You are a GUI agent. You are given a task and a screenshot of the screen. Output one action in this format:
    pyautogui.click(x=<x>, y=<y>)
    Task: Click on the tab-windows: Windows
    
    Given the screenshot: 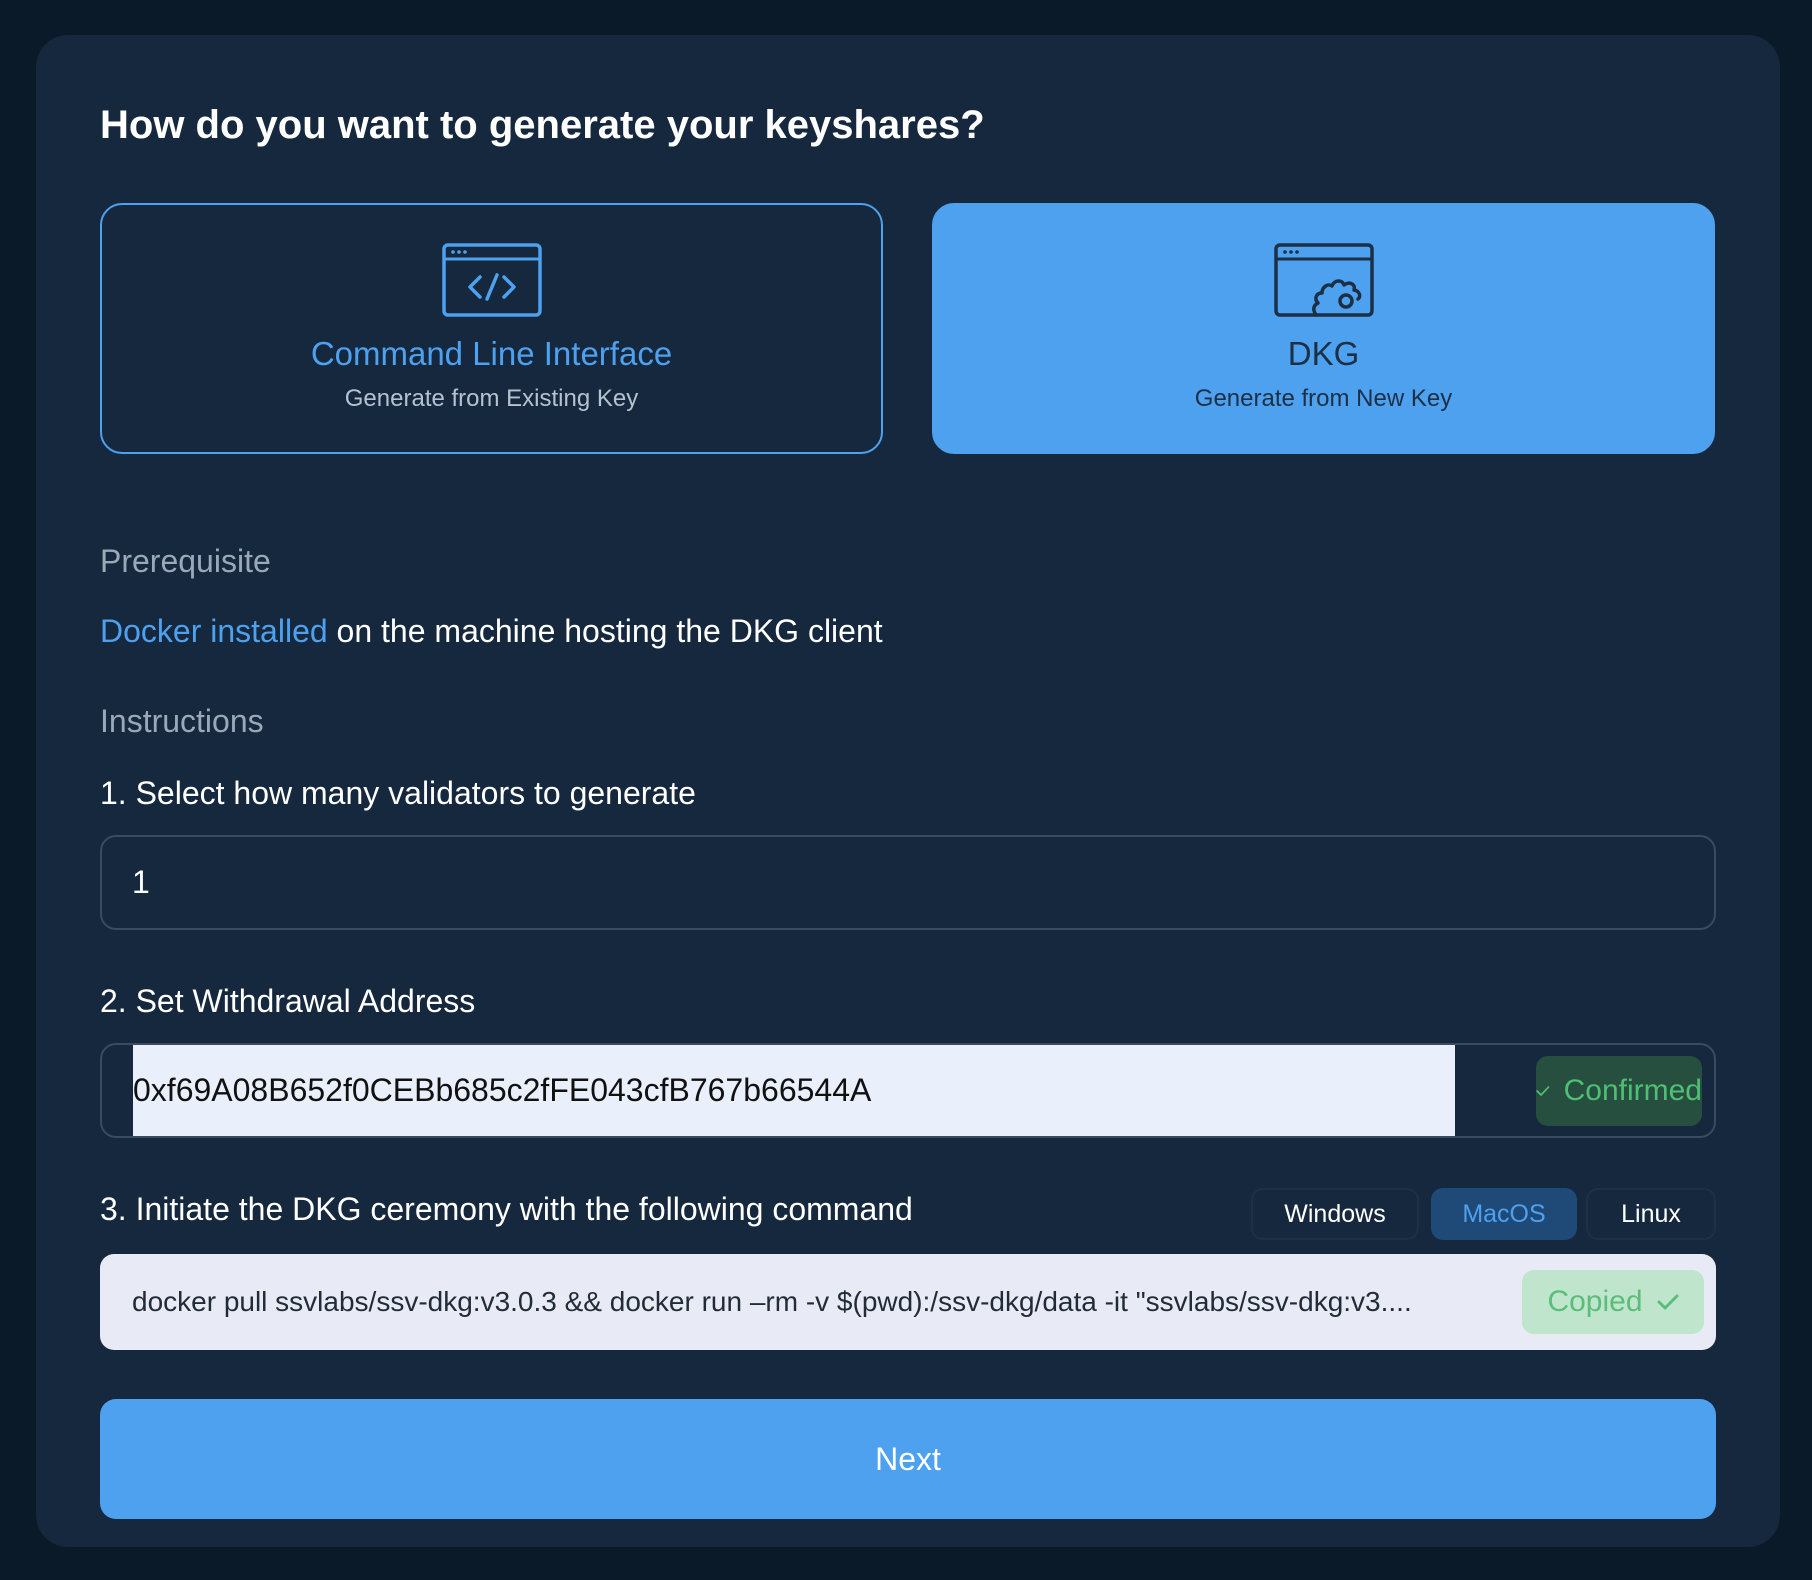 What is the action you would take?
    pyautogui.click(x=1335, y=1214)
    